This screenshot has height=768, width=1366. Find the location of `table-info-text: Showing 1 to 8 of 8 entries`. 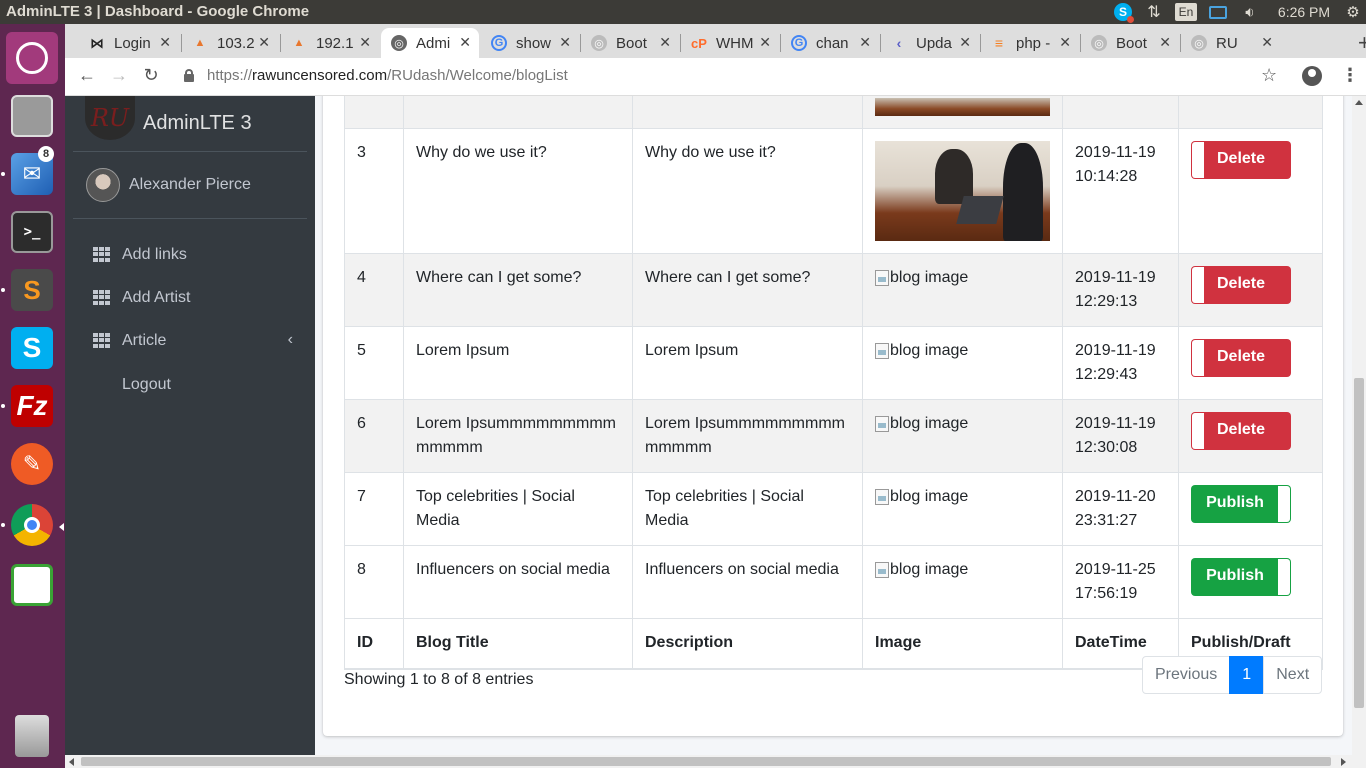

table-info-text: Showing 1 to 8 of 8 entries is located at coordinates (439, 679).